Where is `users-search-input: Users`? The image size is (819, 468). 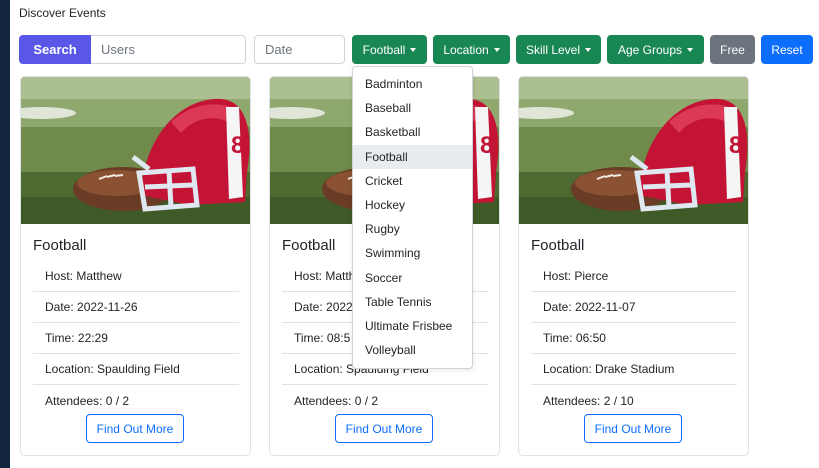
users-search-input: Users is located at coordinates (168, 49).